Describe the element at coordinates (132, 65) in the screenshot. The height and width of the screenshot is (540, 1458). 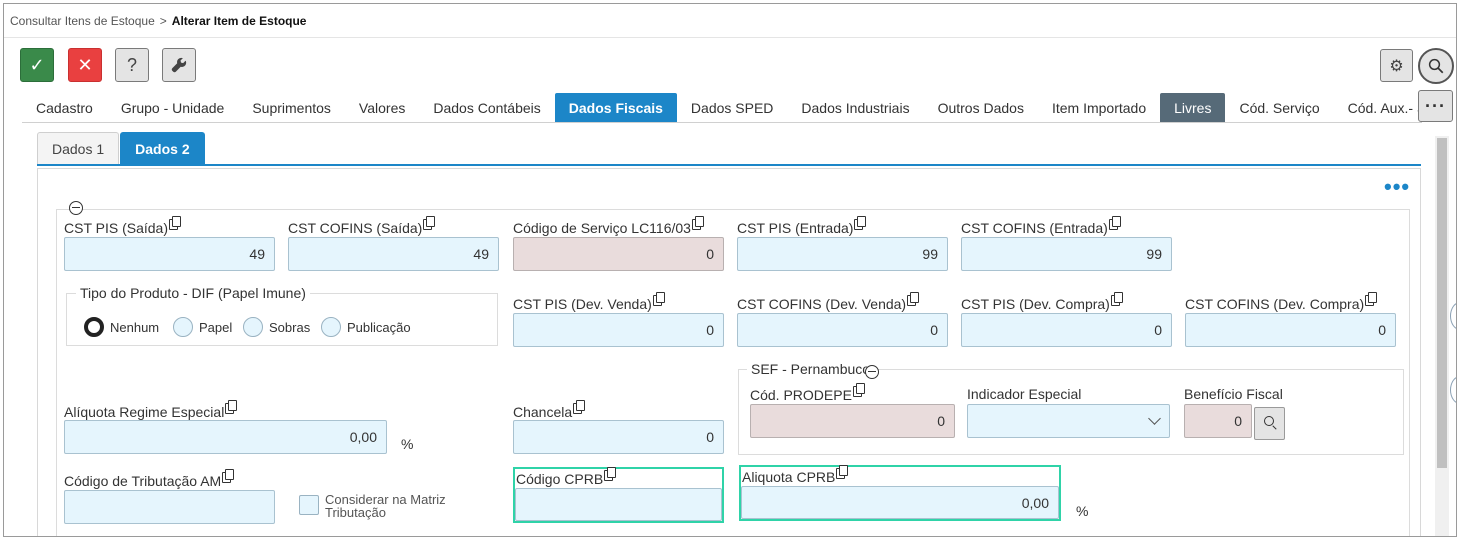
I see `help-button: ?` at that location.